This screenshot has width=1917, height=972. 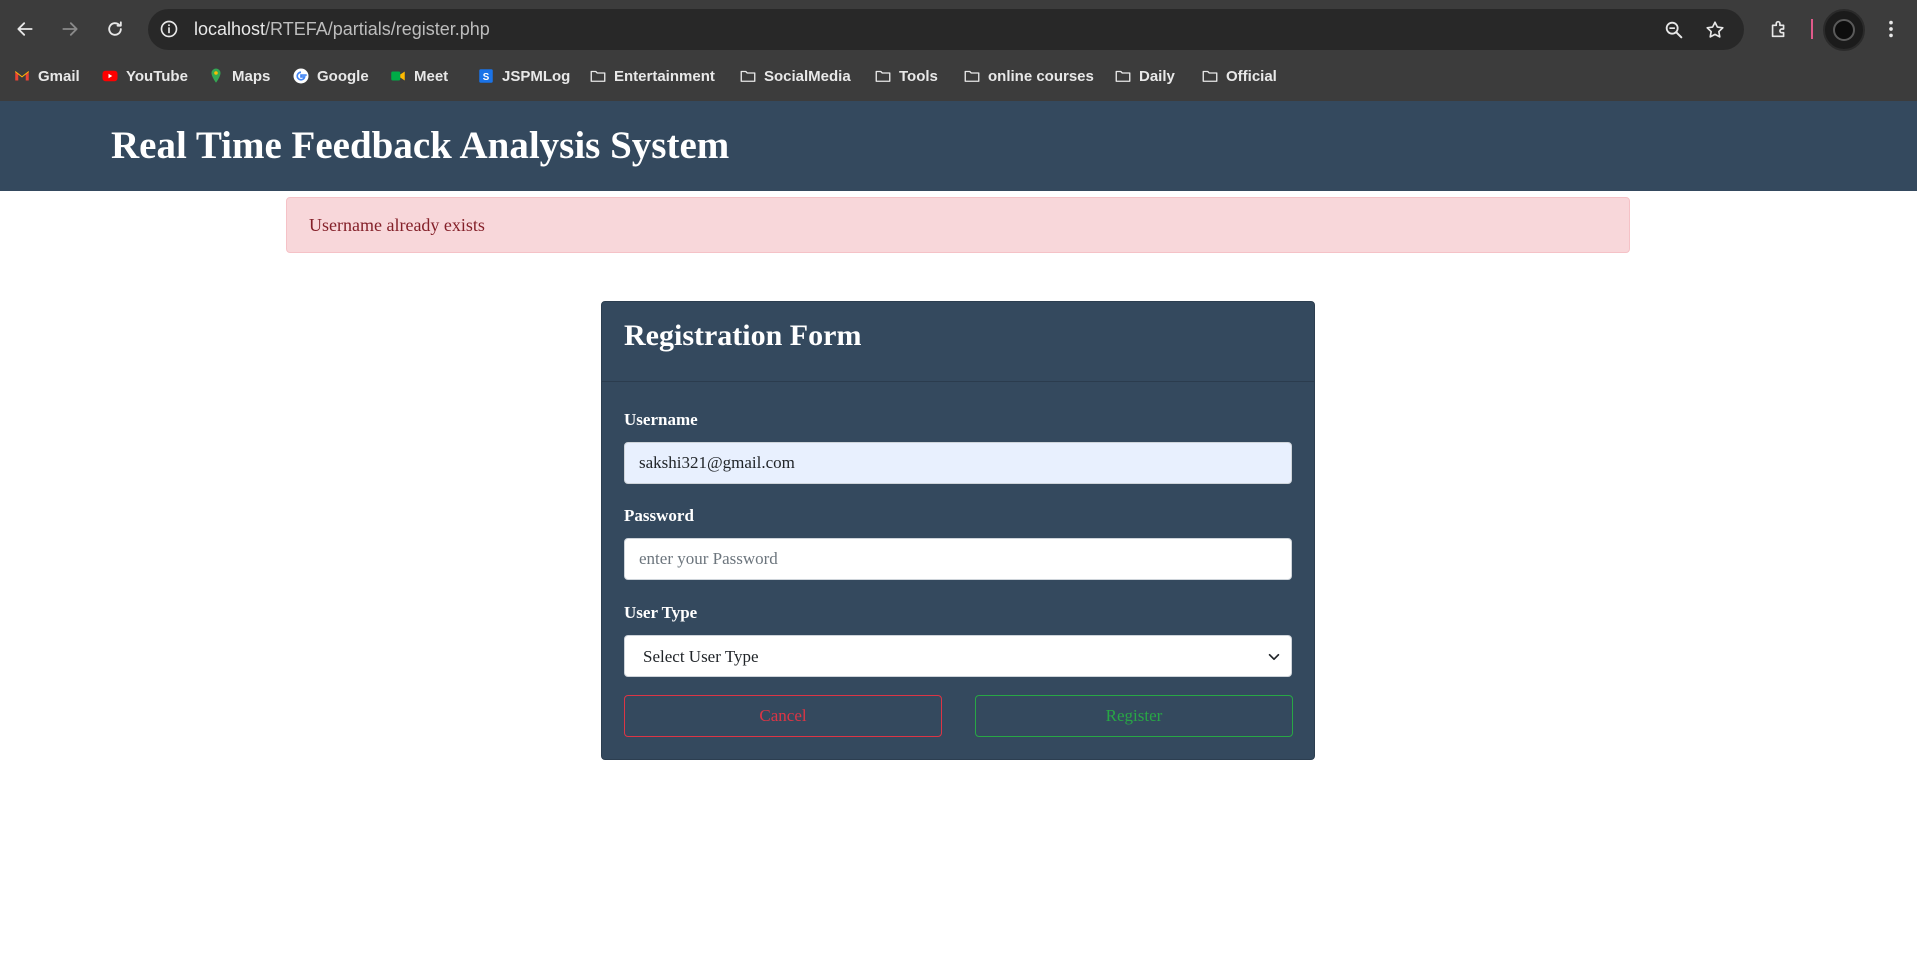 I want to click on cancel-button: Cancel, so click(x=783, y=716).